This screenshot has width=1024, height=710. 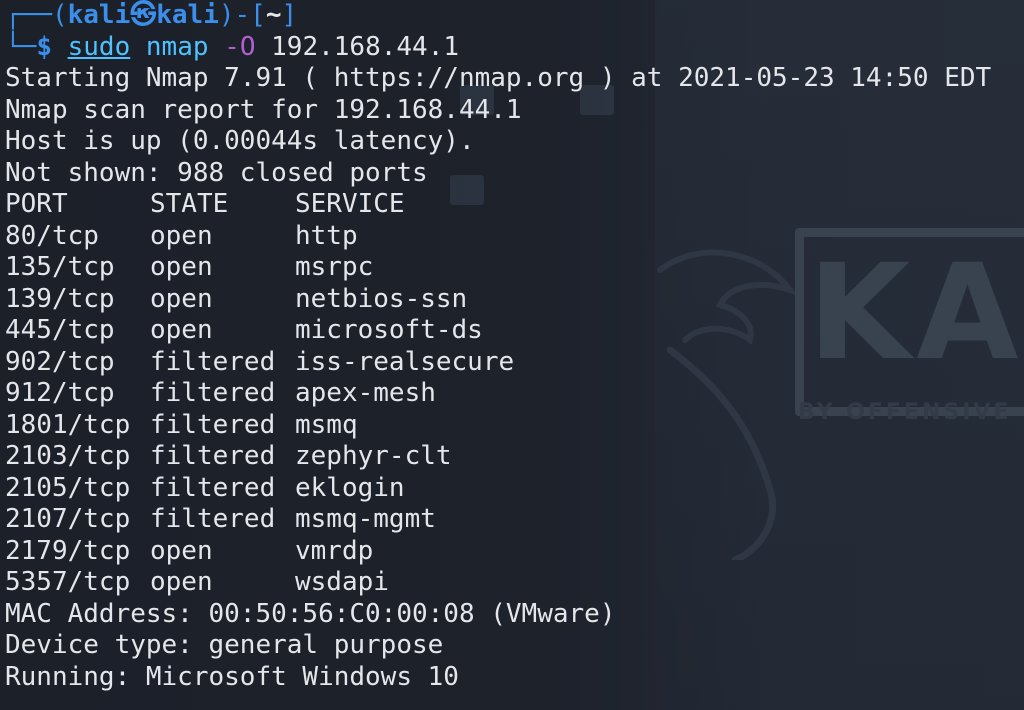 I want to click on service-cell: wsdapi, so click(x=342, y=582).